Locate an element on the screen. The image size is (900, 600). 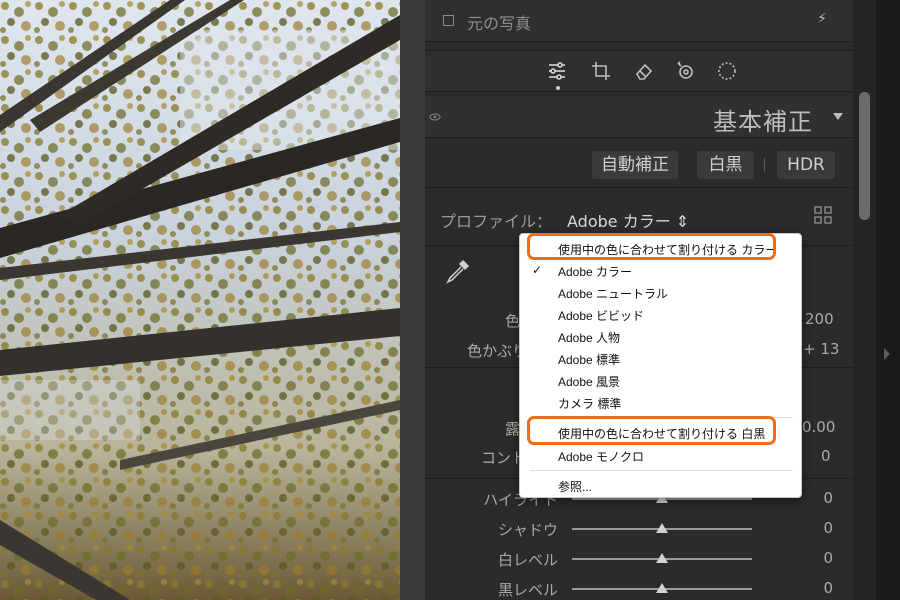
original-photo-label: 元の写真 is located at coordinates (499, 23).